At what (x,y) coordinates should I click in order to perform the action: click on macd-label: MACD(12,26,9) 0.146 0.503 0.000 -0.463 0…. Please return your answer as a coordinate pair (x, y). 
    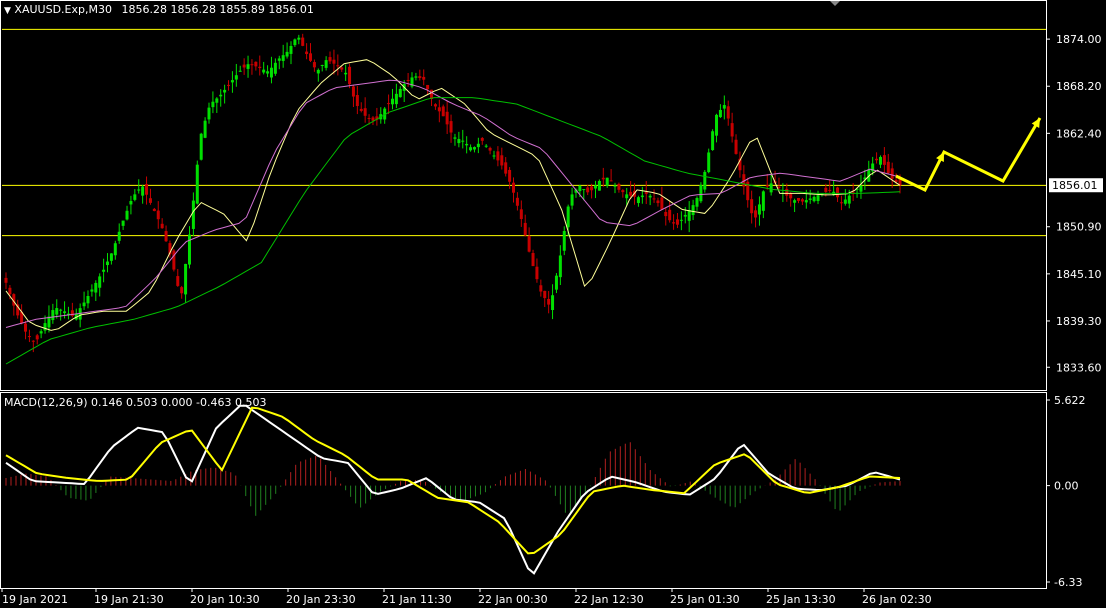
    Looking at the image, I should click on (135, 402).